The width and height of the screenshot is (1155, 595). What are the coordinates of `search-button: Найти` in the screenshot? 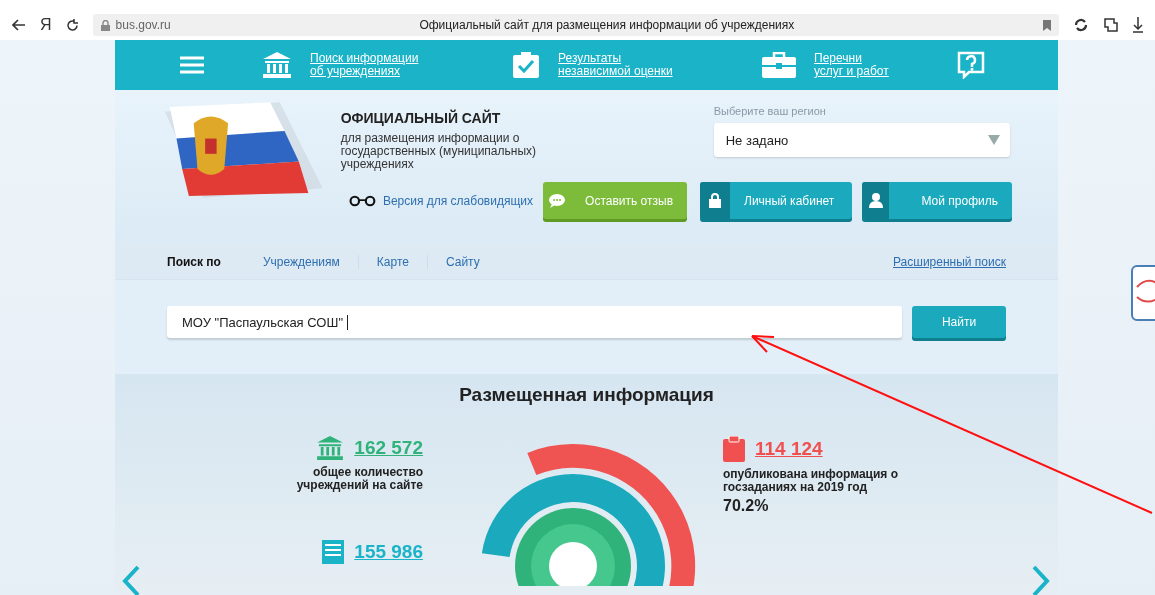 It's located at (959, 322).